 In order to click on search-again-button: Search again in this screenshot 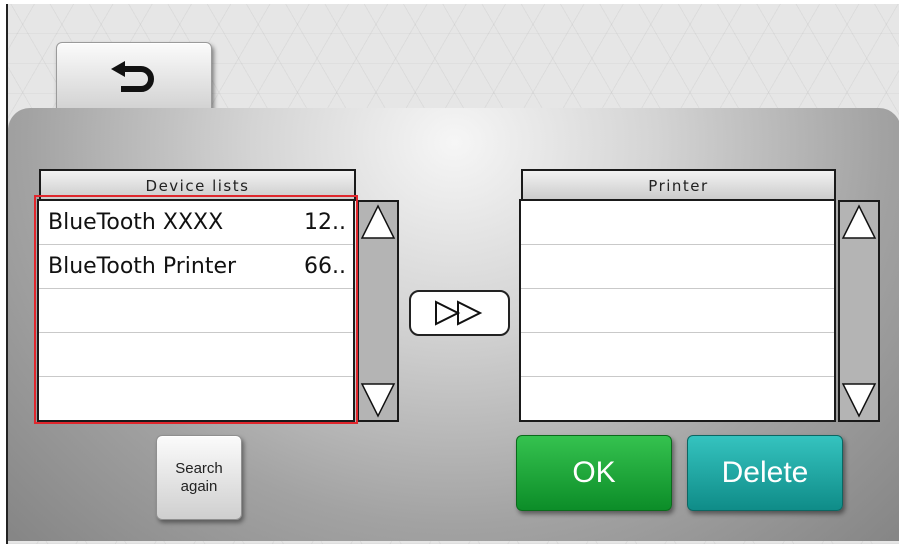, I will do `click(199, 477)`.